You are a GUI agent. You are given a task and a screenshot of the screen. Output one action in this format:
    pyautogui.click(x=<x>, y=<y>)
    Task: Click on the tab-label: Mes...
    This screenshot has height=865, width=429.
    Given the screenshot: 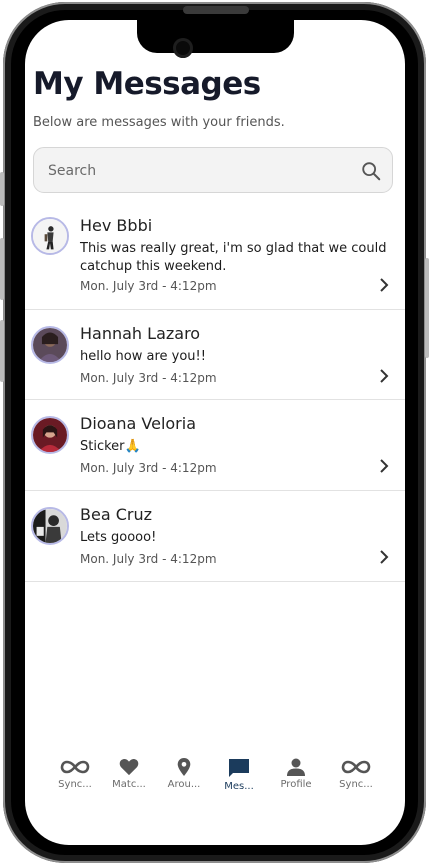 What is the action you would take?
    pyautogui.click(x=239, y=786)
    